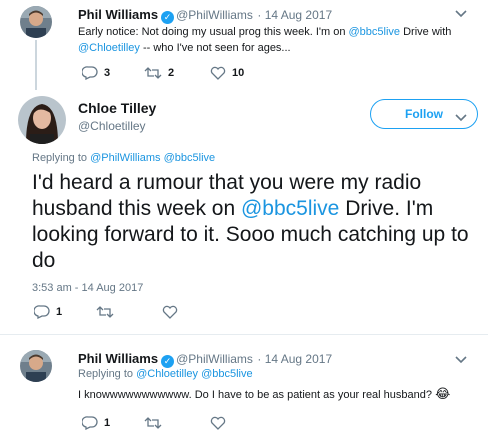 Image resolution: width=488 pixels, height=436 pixels. I want to click on retweet-count: 2, so click(171, 73).